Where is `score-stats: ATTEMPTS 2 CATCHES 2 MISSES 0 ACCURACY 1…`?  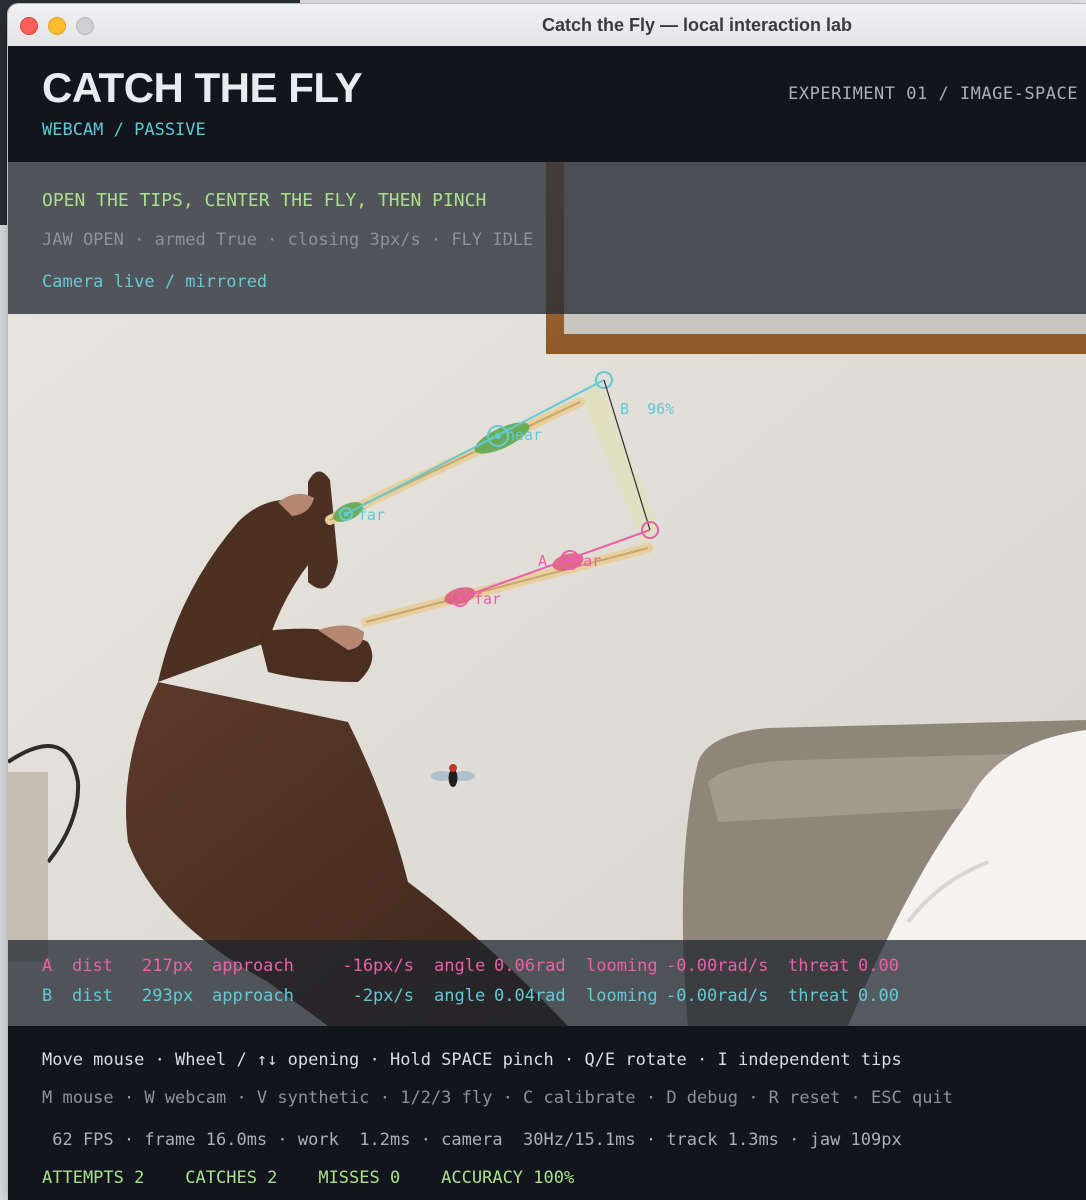 score-stats: ATTEMPTS 2 CATCHES 2 MISSES 0 ACCURACY 1… is located at coordinates (308, 1178).